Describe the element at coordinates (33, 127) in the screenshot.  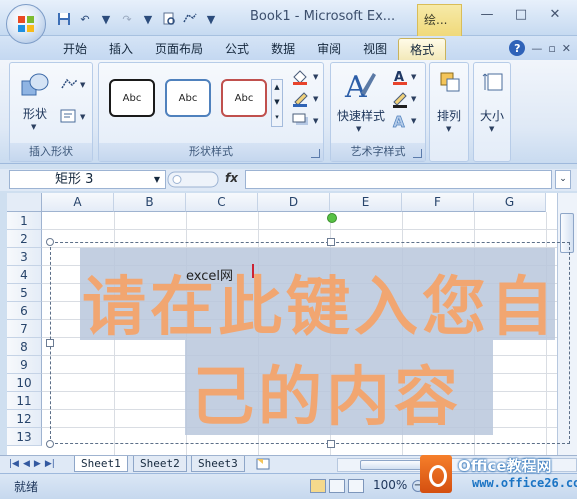
I see `shapes-dropdown-icon: ▼` at that location.